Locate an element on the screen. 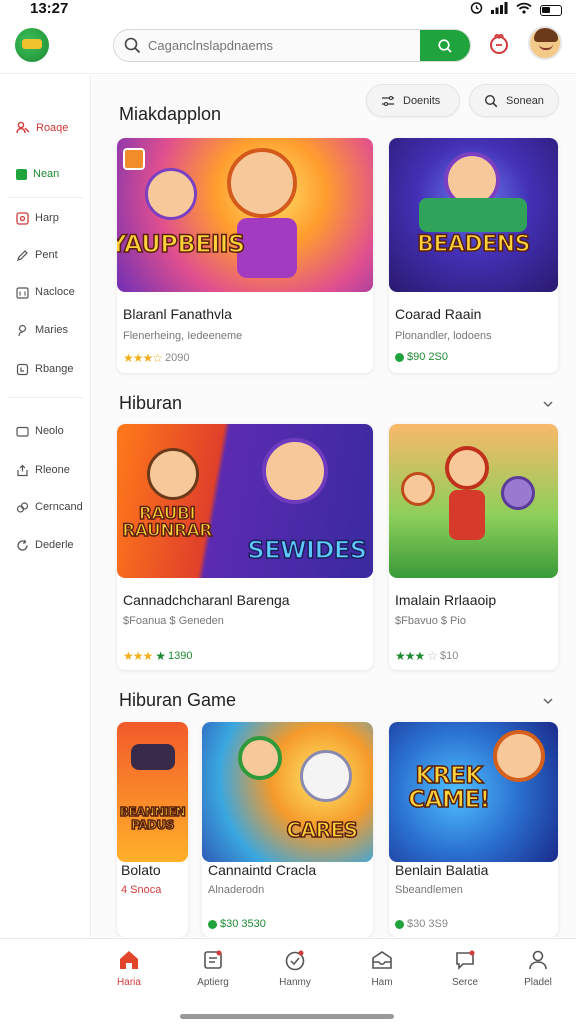 This screenshot has height=1024, width=576. card-meta-value: $10 is located at coordinates (449, 656).